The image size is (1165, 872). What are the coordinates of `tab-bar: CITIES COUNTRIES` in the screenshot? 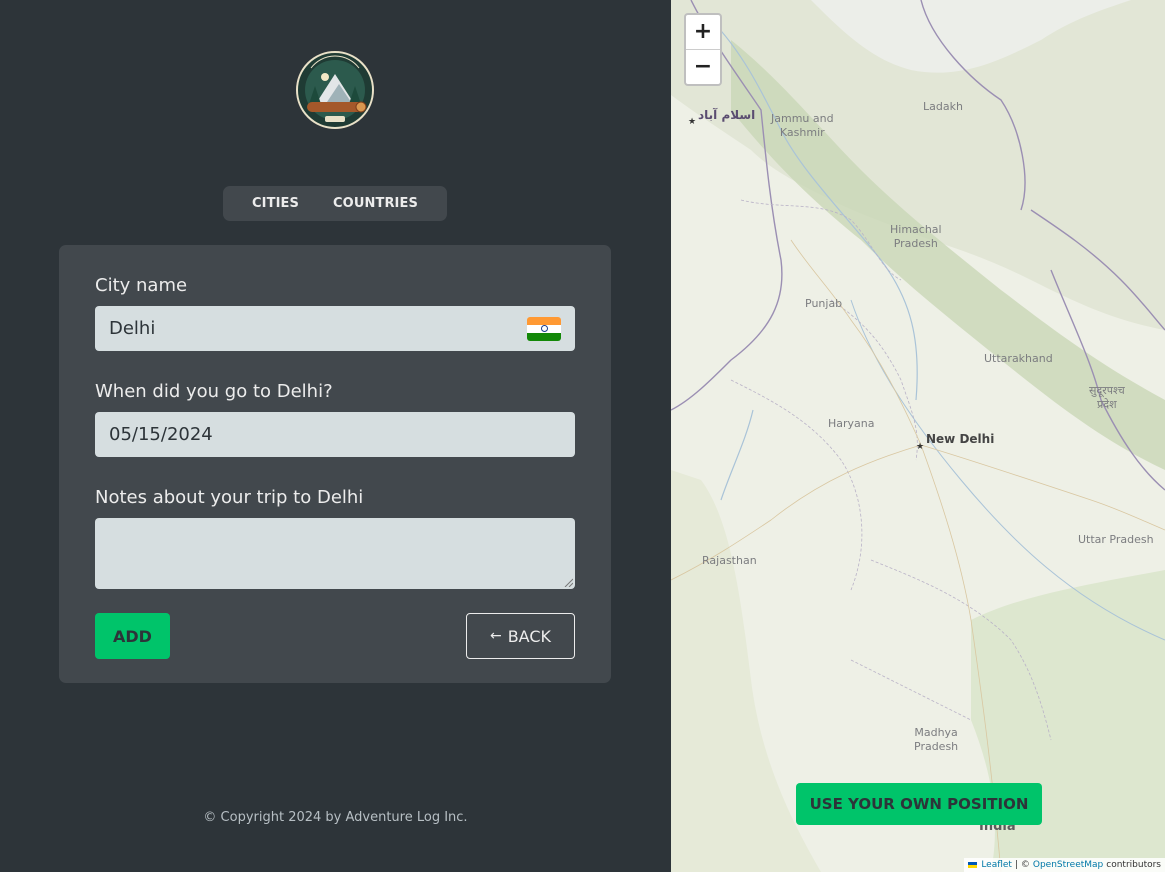 It's located at (335, 203).